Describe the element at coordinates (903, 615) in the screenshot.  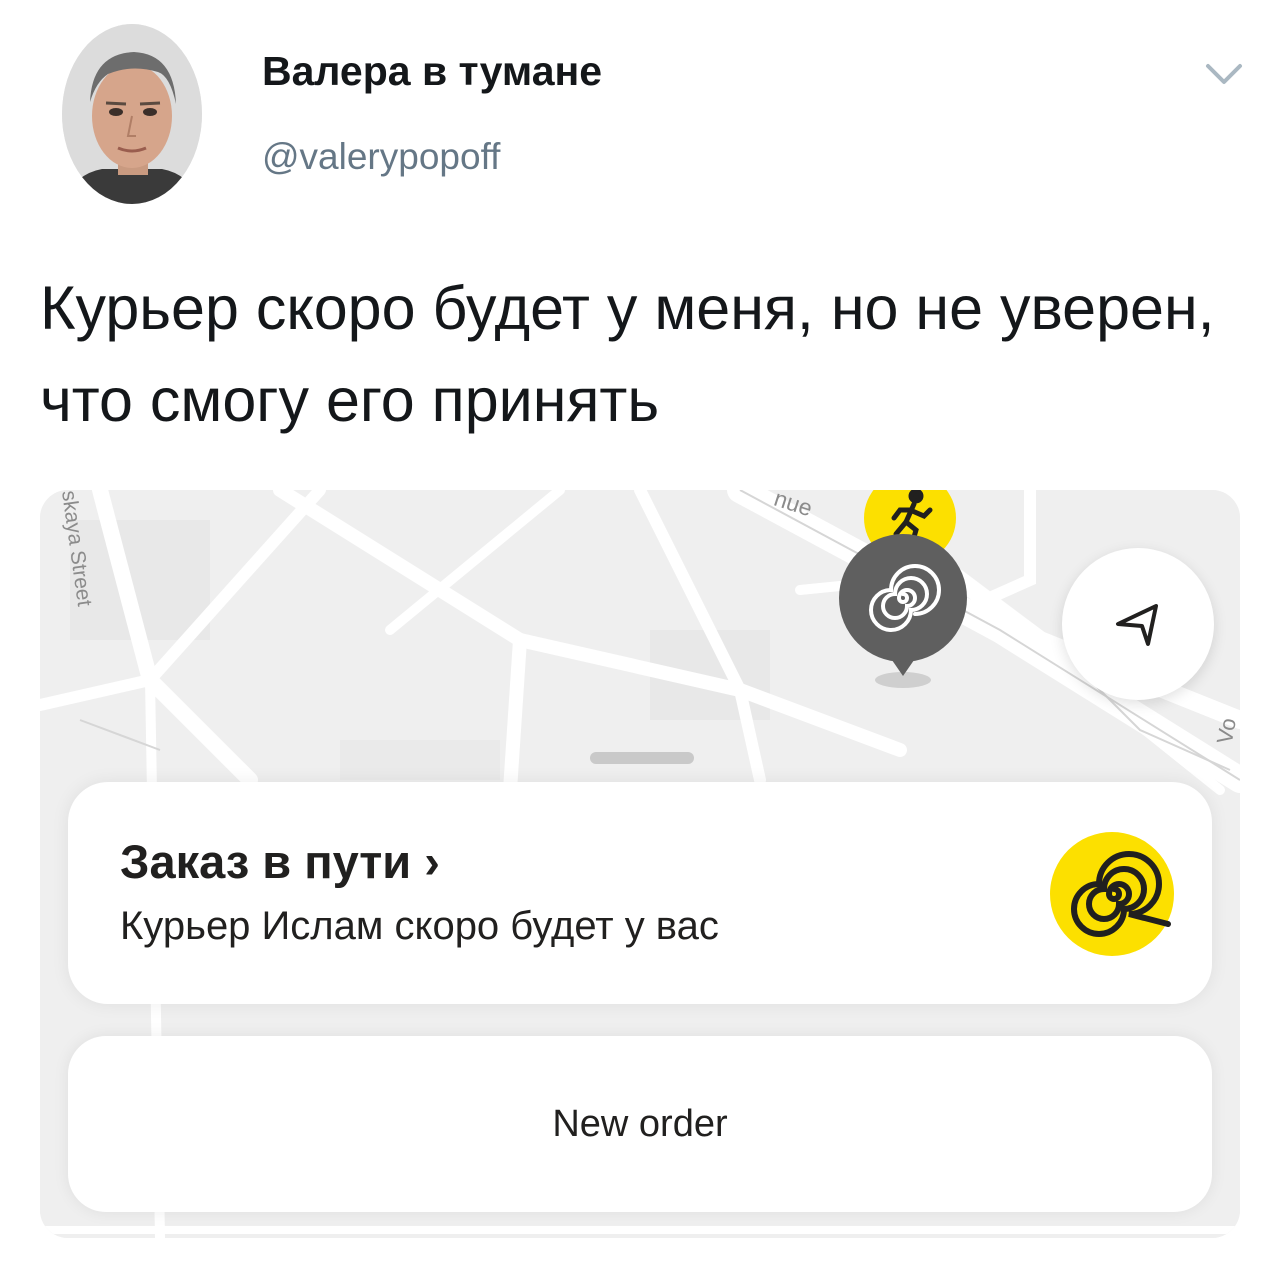
I see `spiral-pin-icon` at that location.